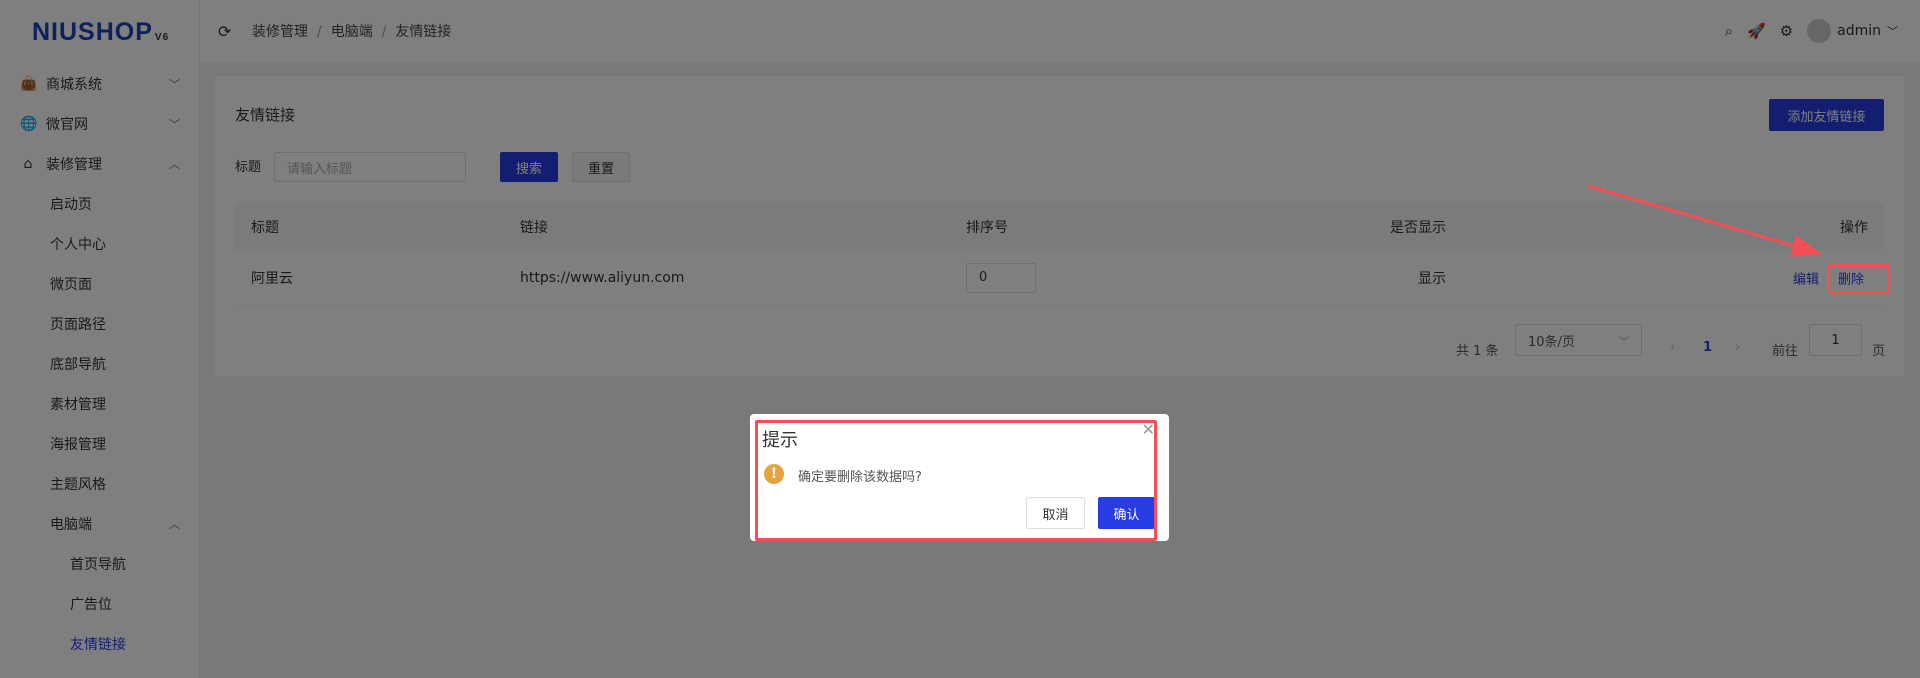  I want to click on annotation-arrow, so click(1704, 220).